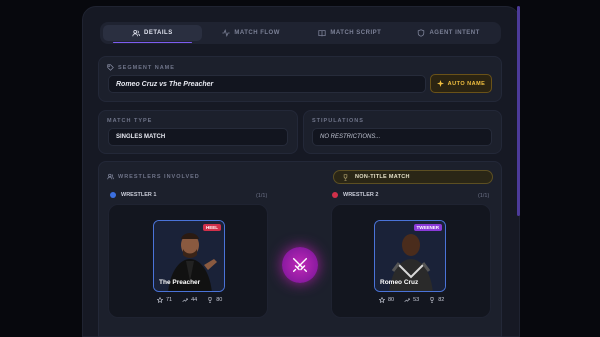 Image resolution: width=600 pixels, height=337 pixels. I want to click on wrestler-1-stats: 71 44 80, so click(189, 300).